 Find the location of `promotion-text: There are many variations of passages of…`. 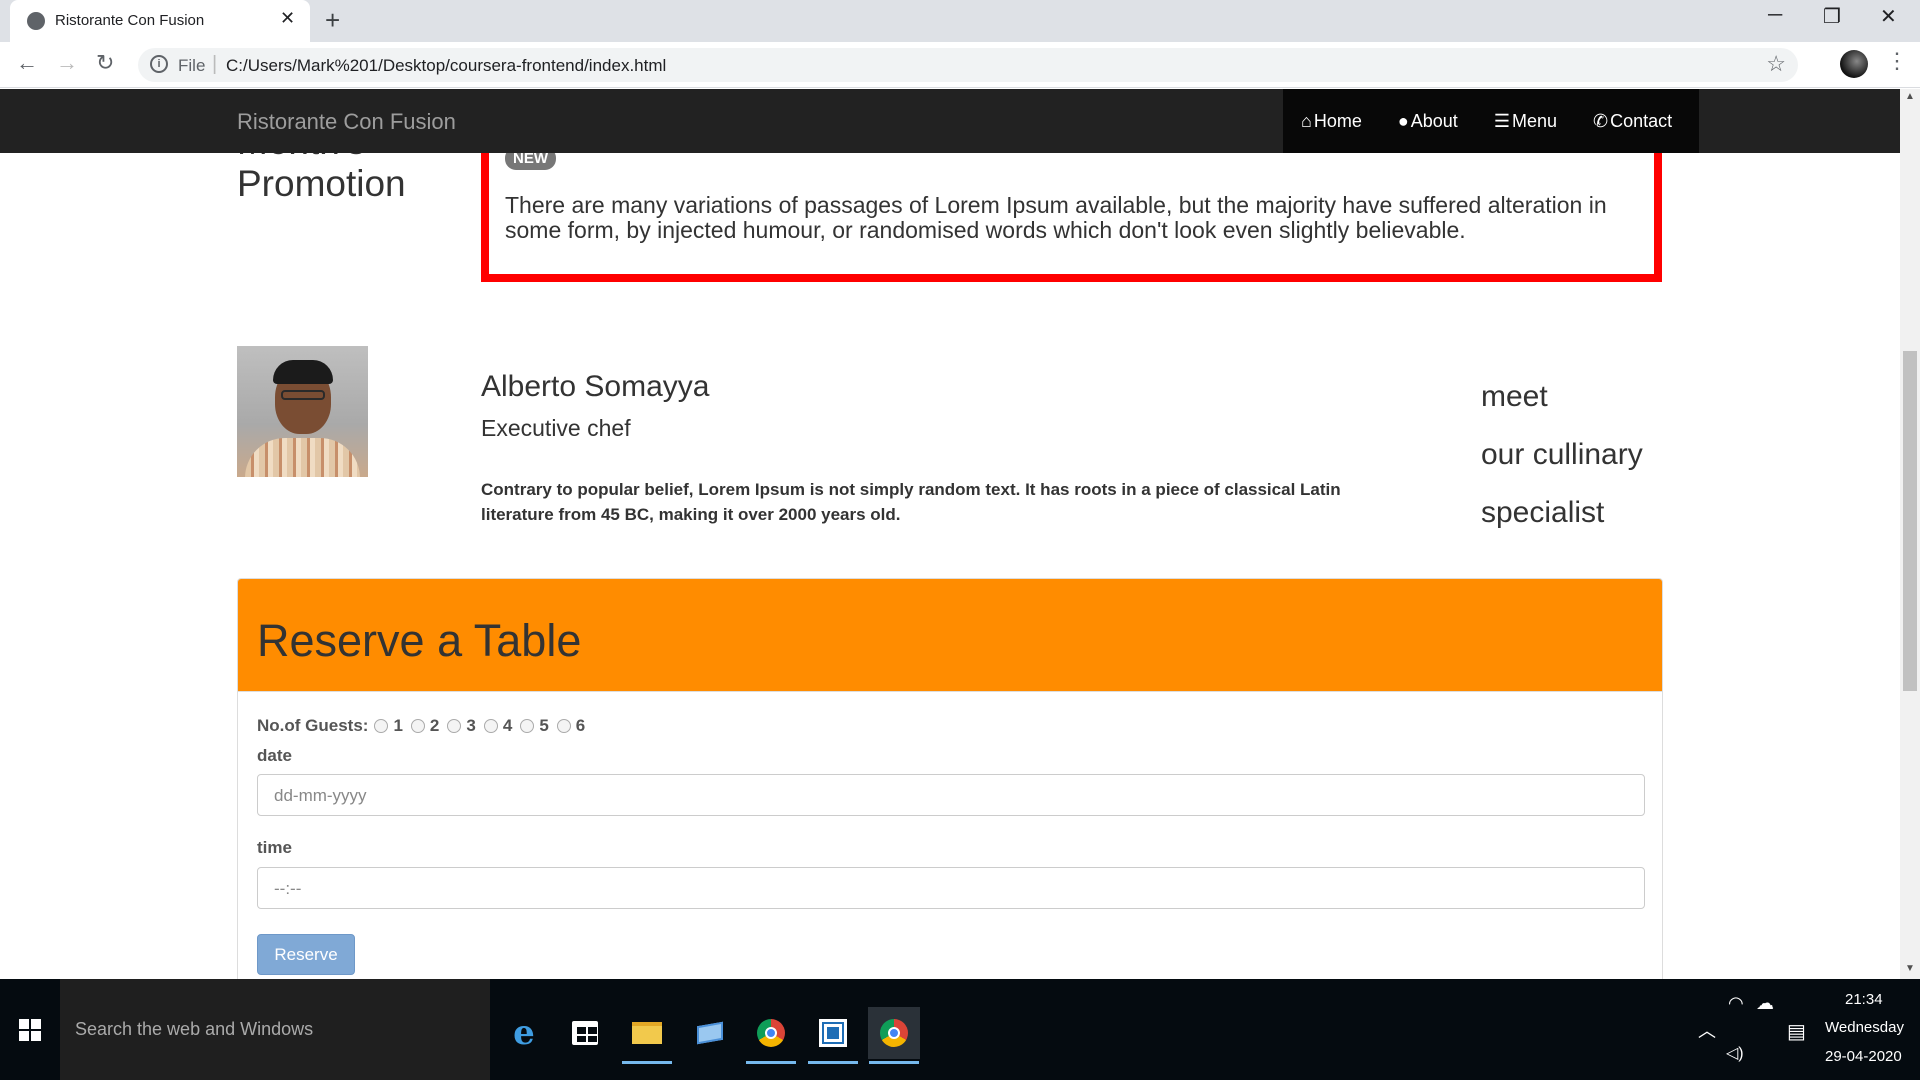

promotion-text: There are many variations of passages of… is located at coordinates (1056, 217).